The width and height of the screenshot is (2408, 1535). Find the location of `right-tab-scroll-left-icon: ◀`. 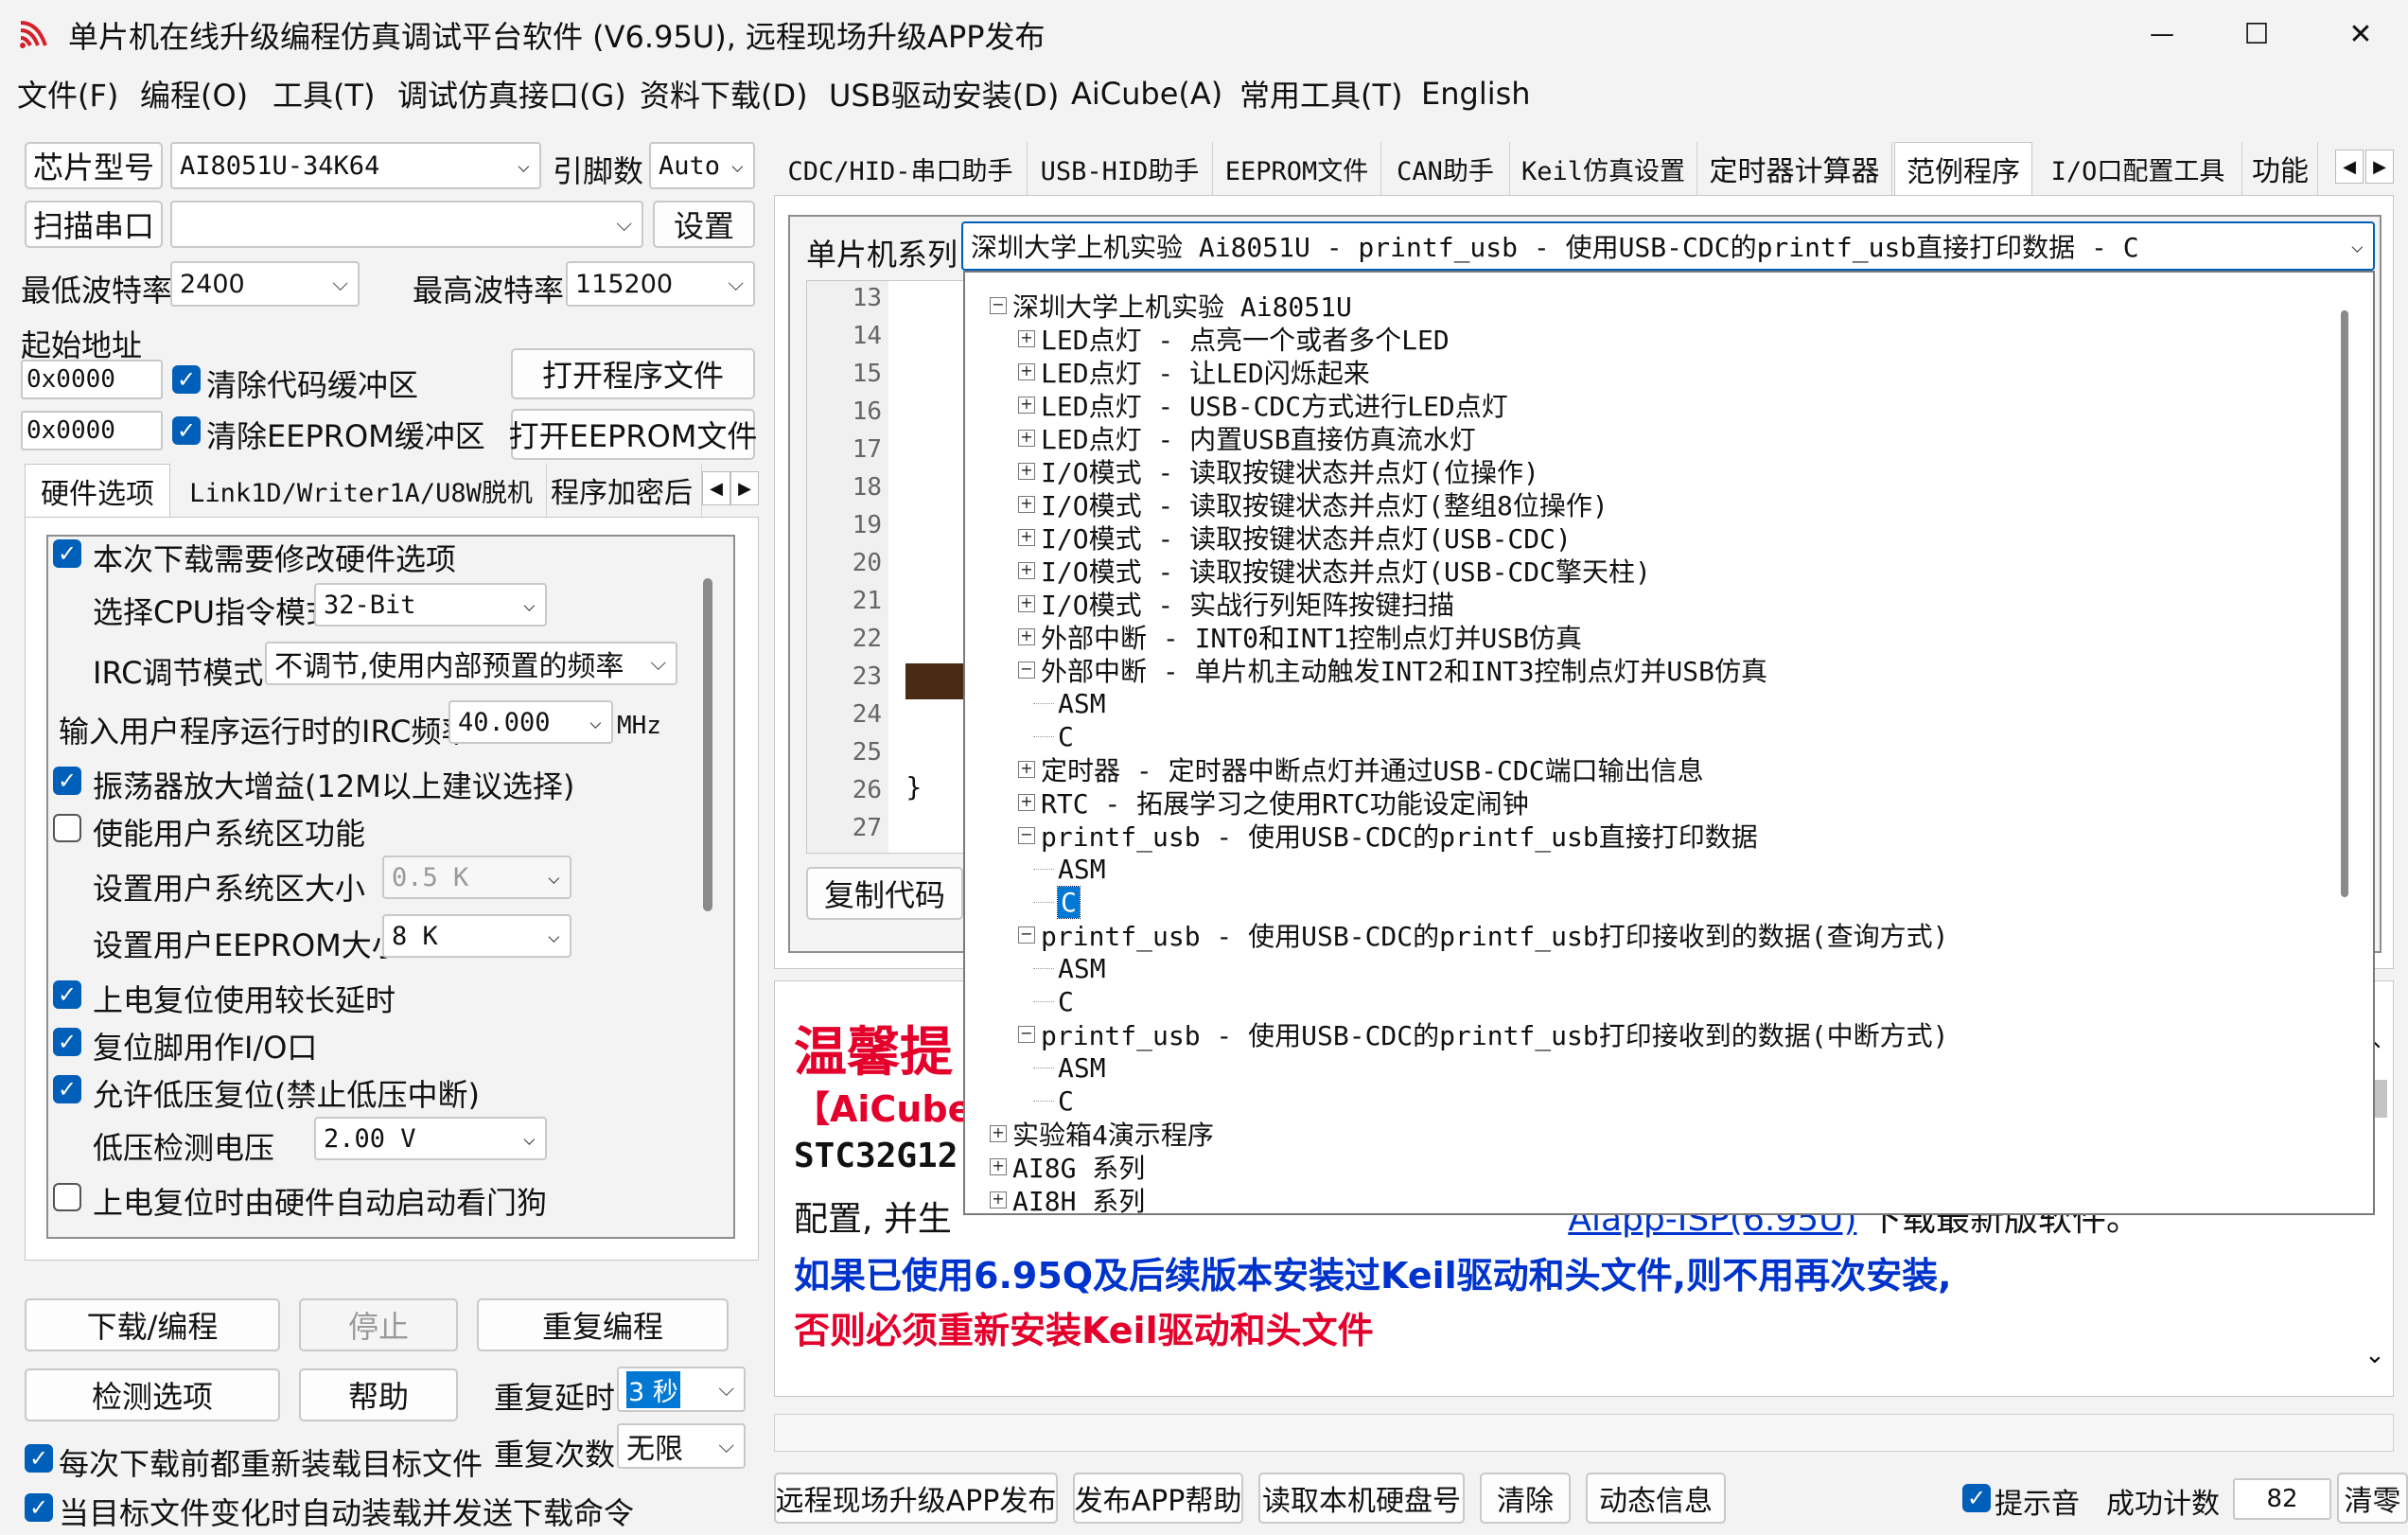

right-tab-scroll-left-icon: ◀ is located at coordinates (2349, 167).